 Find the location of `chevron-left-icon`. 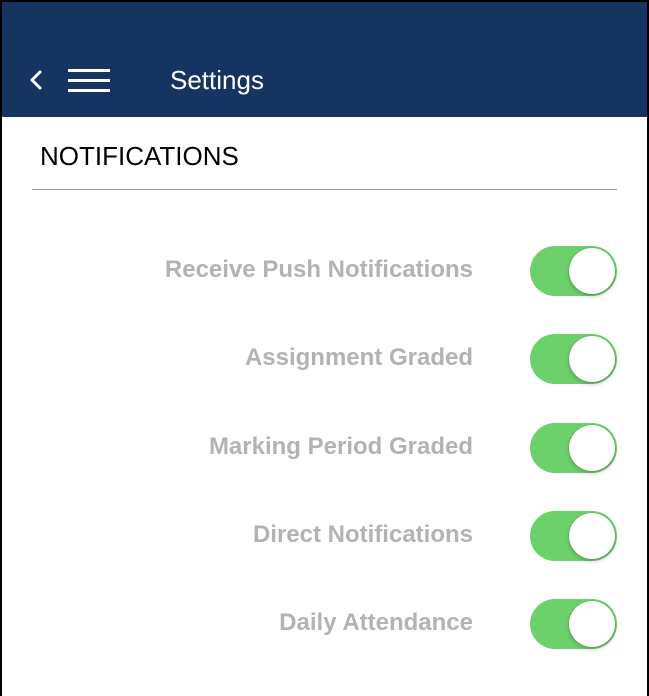

chevron-left-icon is located at coordinates (36, 80).